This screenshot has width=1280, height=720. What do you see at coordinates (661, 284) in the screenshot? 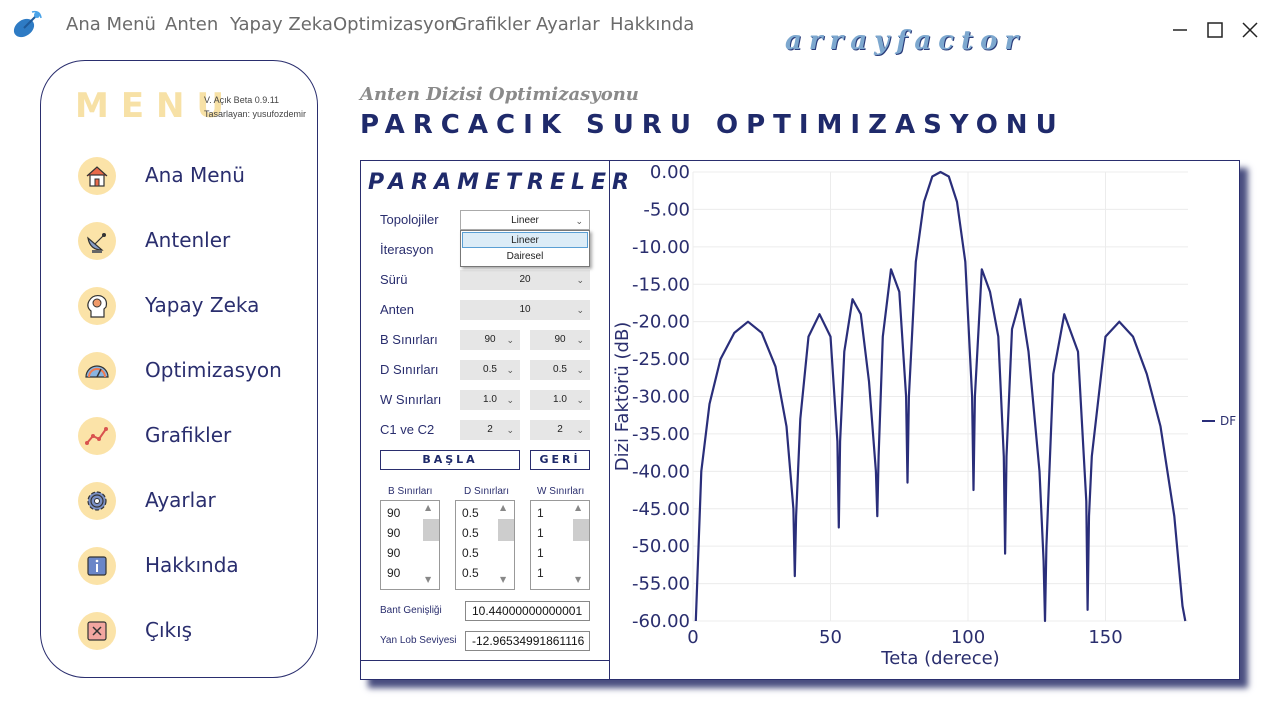
I see `y-tick-label: -15.00` at bounding box center [661, 284].